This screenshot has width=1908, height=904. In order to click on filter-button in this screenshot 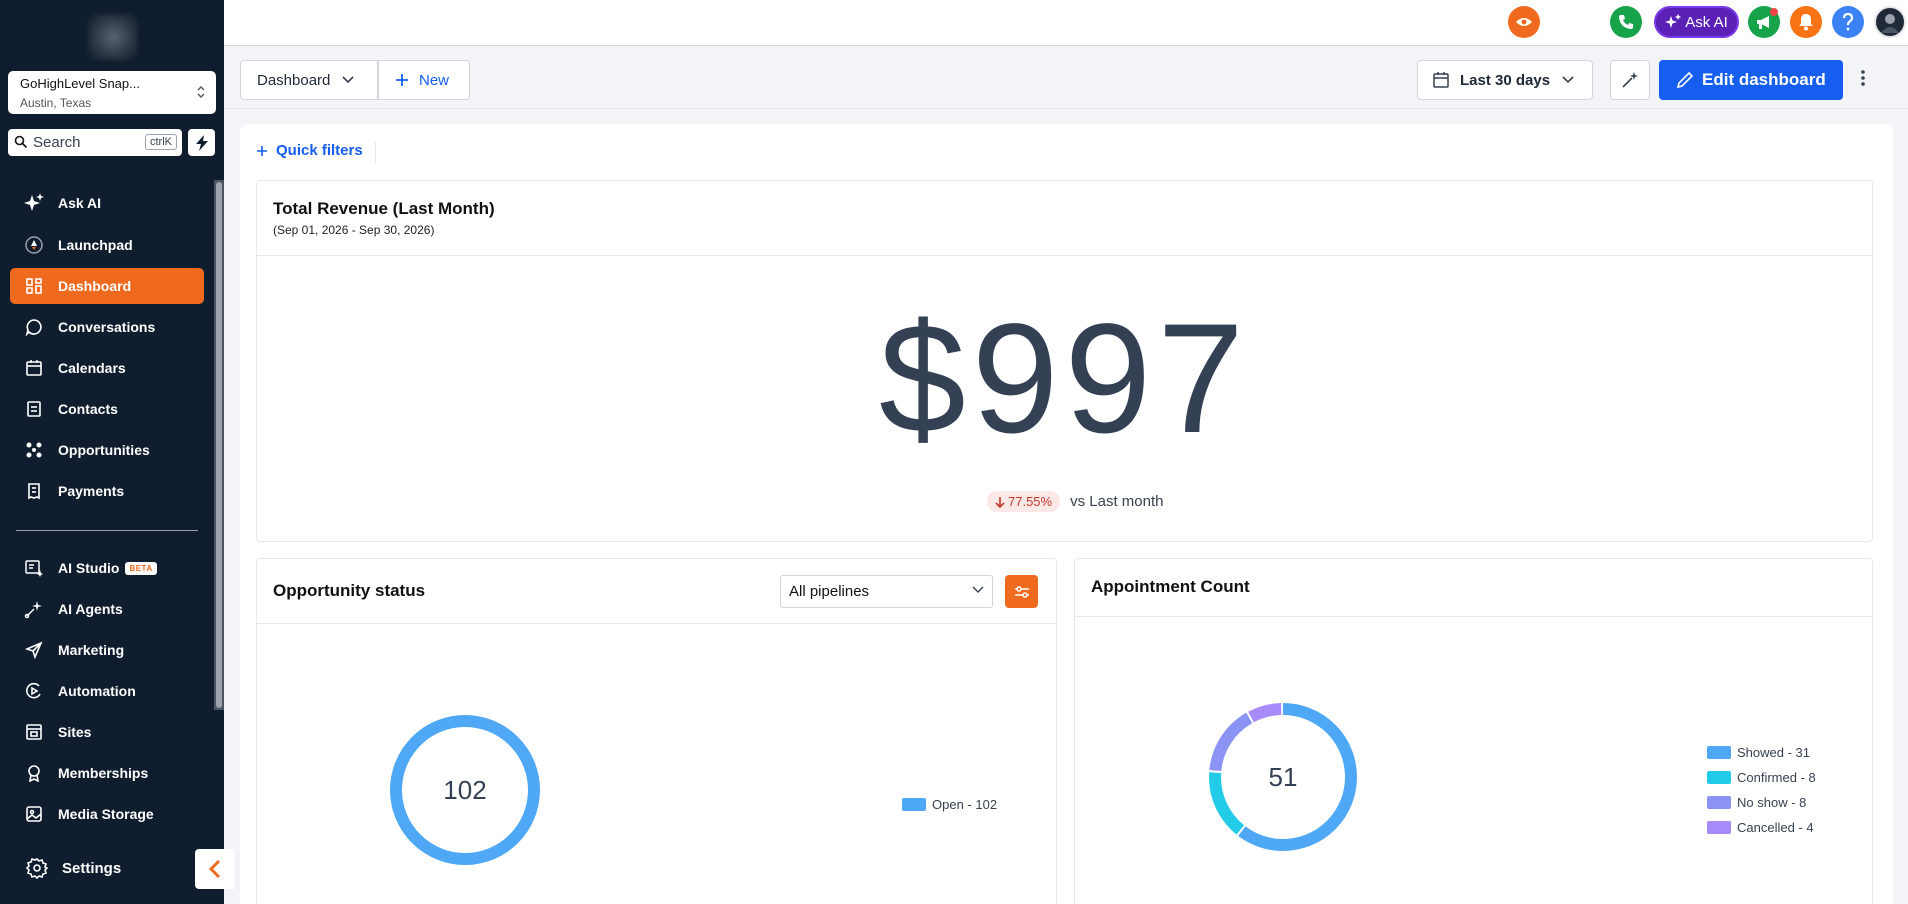, I will do `click(1021, 591)`.